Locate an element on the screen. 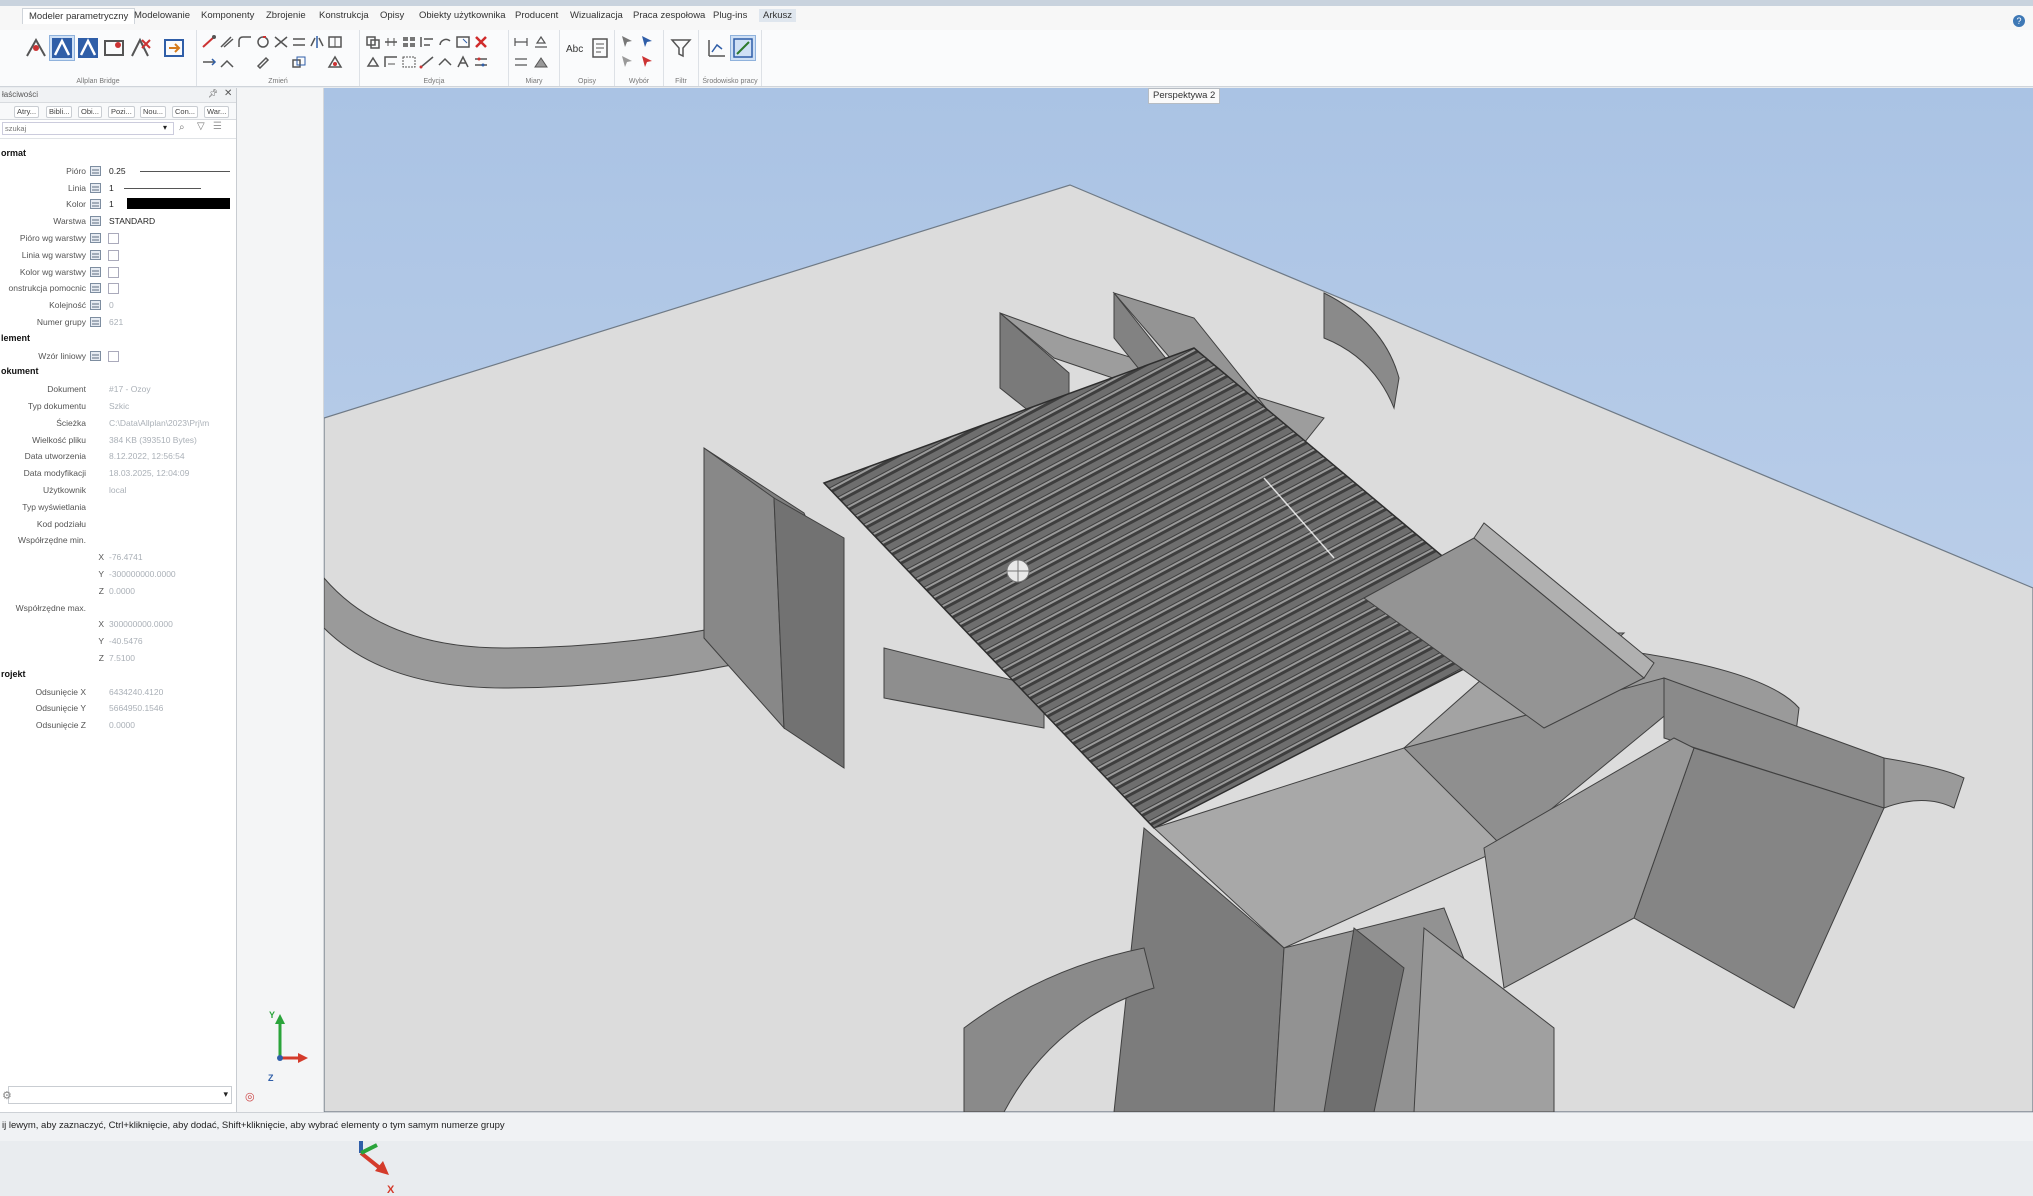  property-row: Y -40.5476 is located at coordinates (118, 641).